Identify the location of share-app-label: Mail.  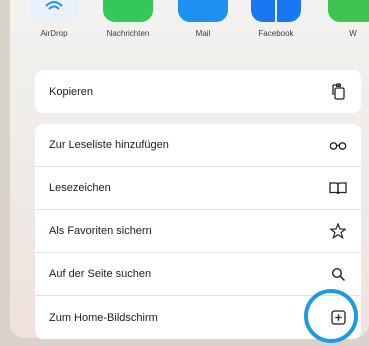
(203, 33).